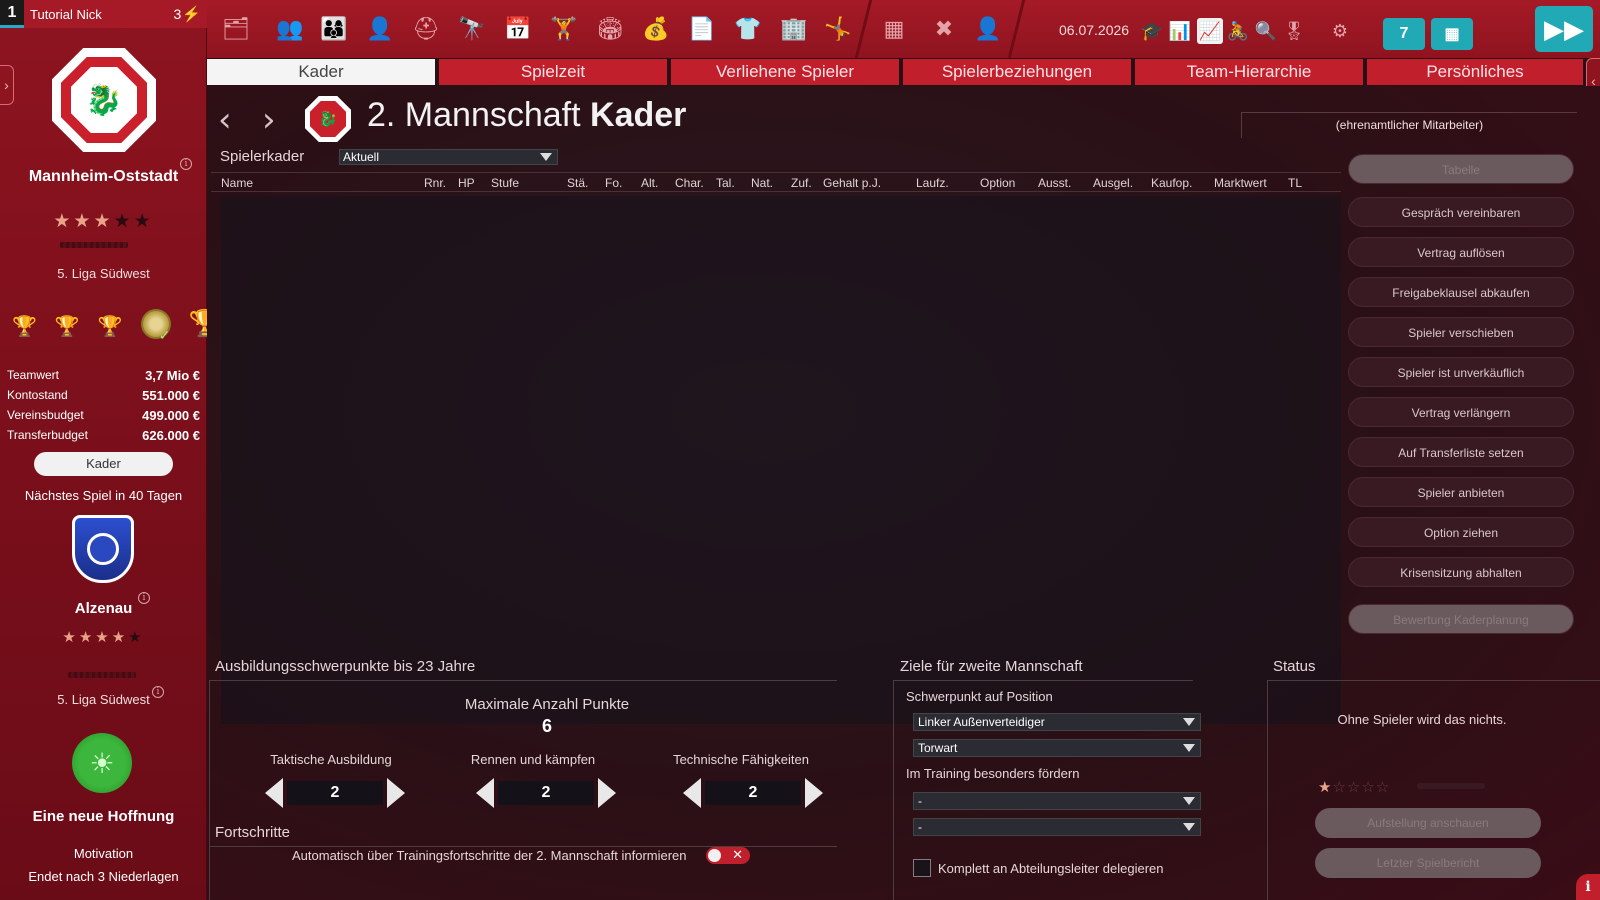 The image size is (1600, 900). Describe the element at coordinates (785, 72) in the screenshot. I see `tab-verliehene-spieler: Verliehene Spieler` at that location.